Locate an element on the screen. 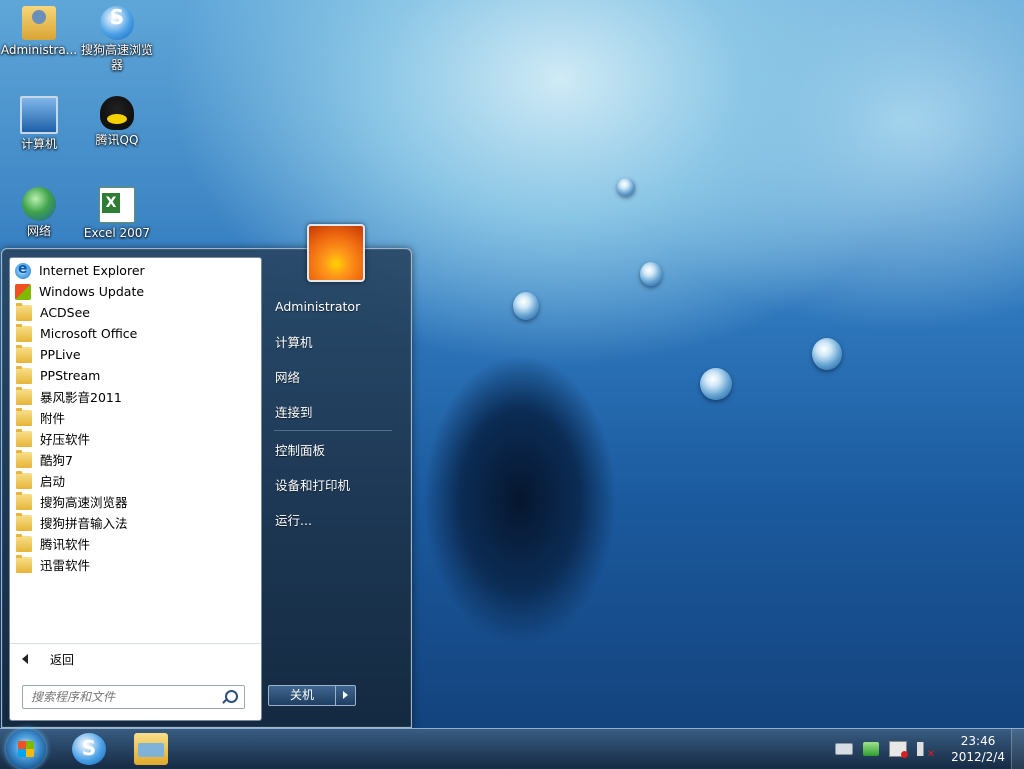  search-icon is located at coordinates (231, 696).